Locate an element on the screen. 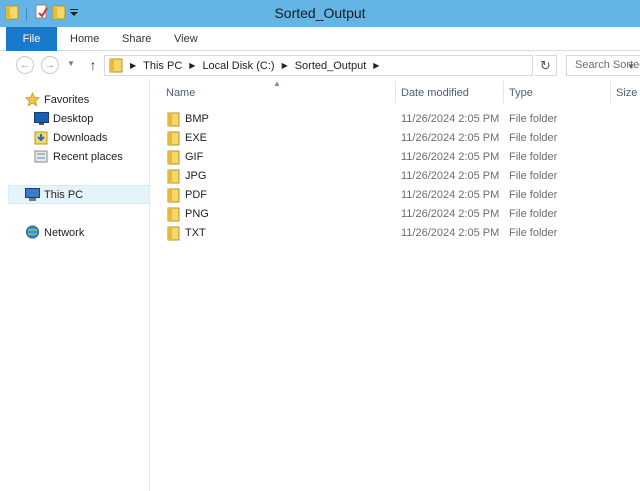  computer-icon is located at coordinates (32, 195).